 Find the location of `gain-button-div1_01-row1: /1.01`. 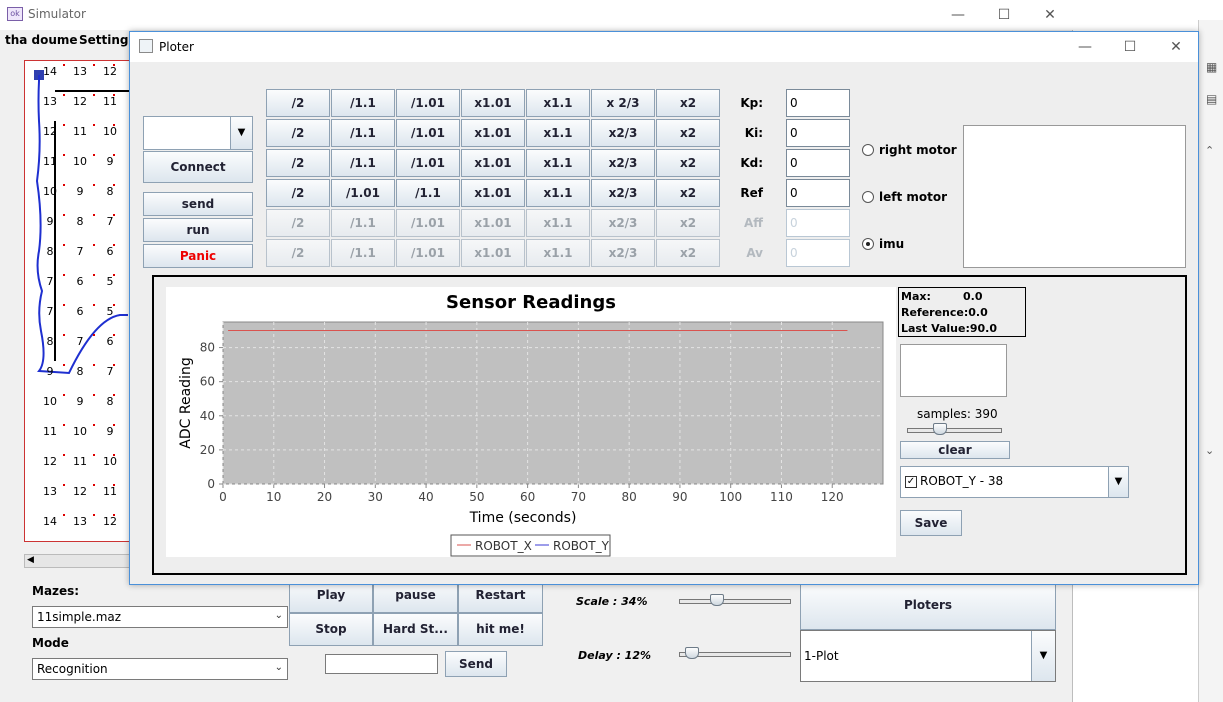

gain-button-div1_01-row1: /1.01 is located at coordinates (428, 133).